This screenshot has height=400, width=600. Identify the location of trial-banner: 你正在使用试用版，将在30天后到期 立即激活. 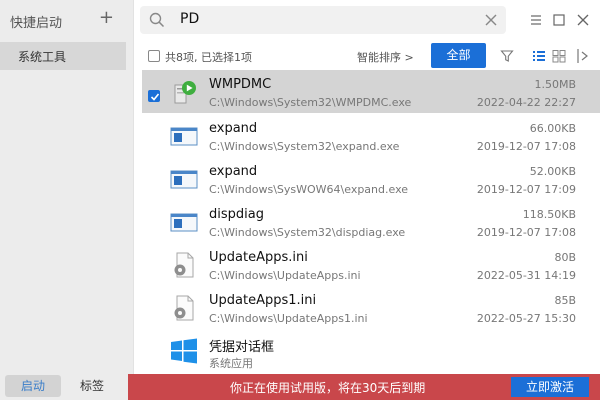
(364, 387).